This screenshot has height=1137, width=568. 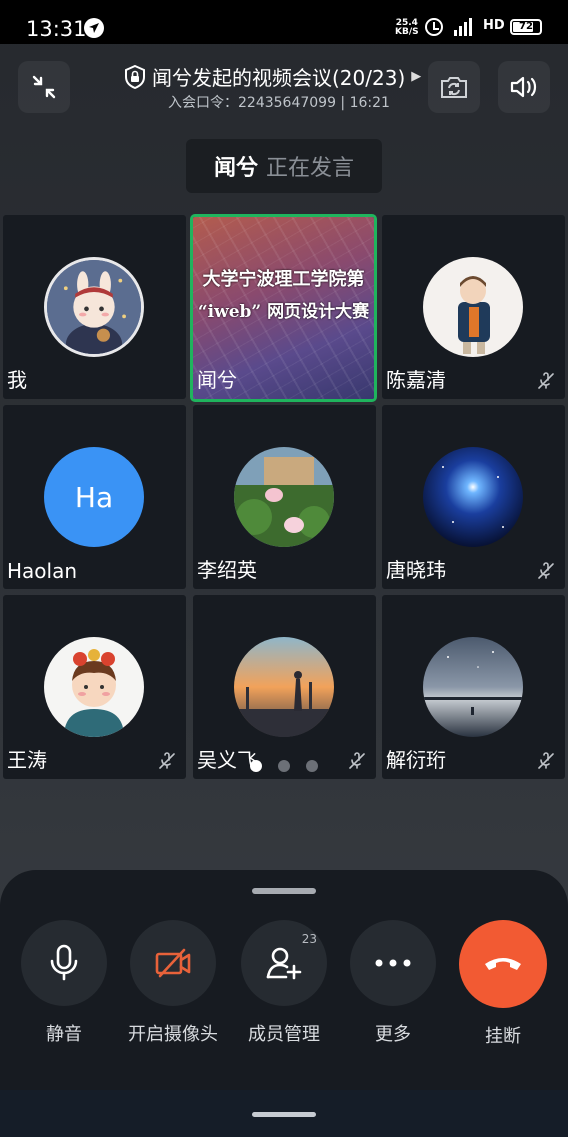 I want to click on network-speed: 25.4 KB/S, so click(x=407, y=27).